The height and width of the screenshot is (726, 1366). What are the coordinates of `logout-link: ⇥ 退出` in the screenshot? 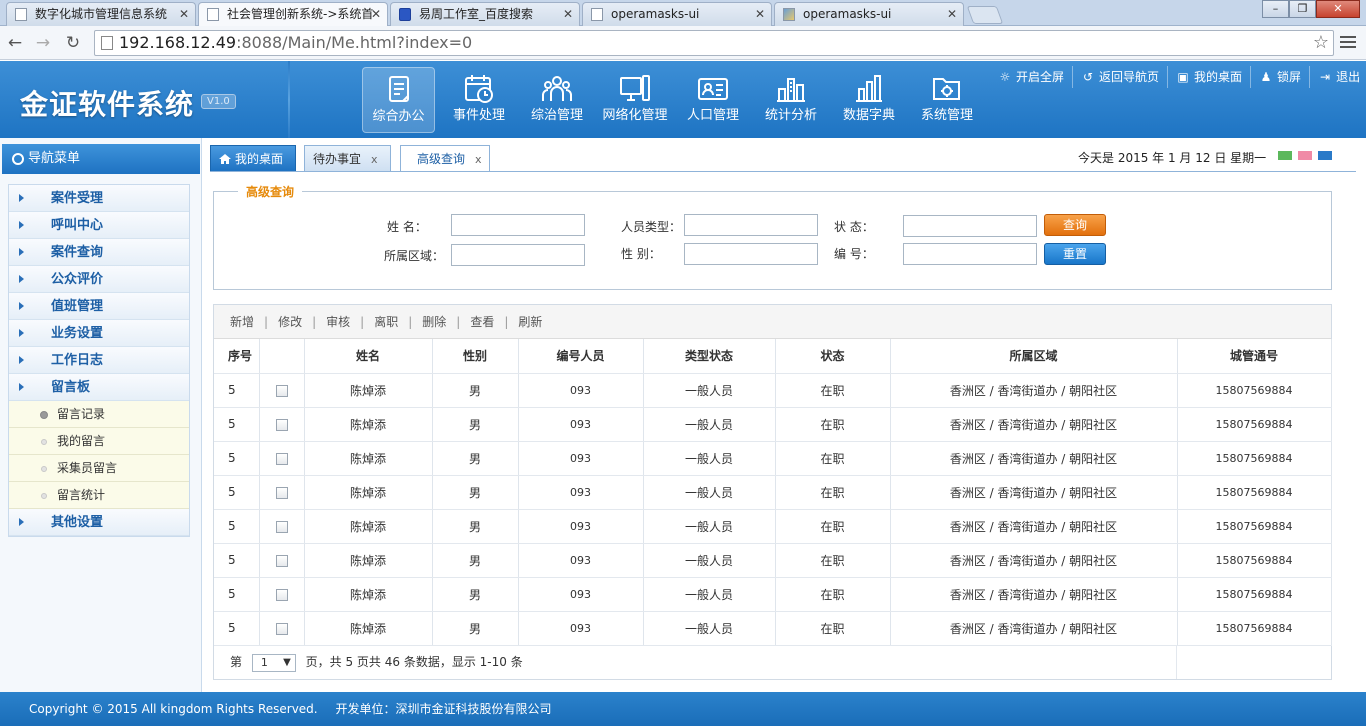 It's located at (1338, 77).